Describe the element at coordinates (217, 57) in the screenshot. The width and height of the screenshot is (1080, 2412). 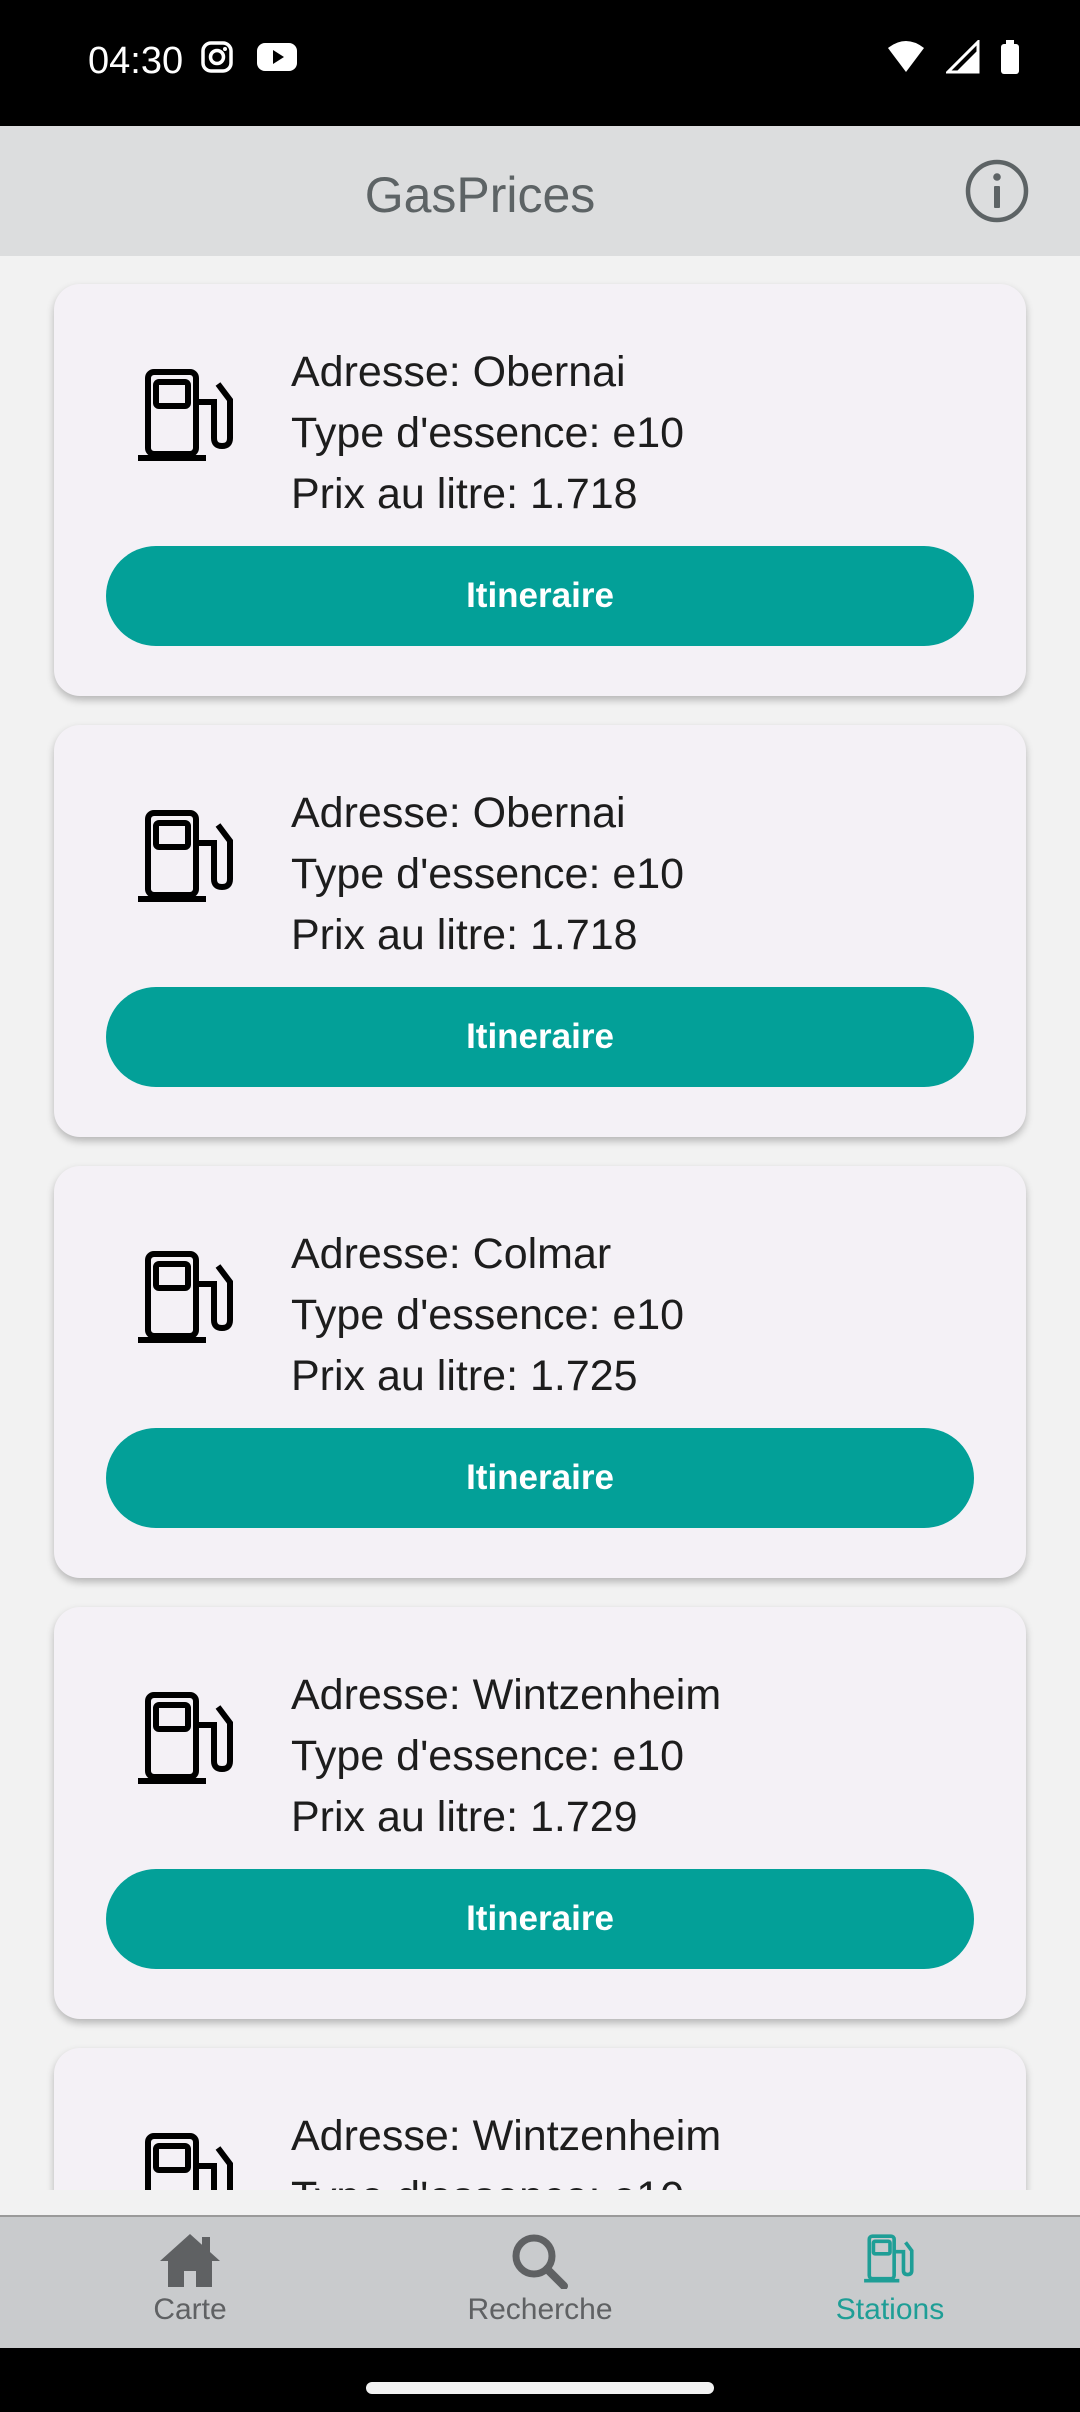
I see `instagram-icon` at that location.